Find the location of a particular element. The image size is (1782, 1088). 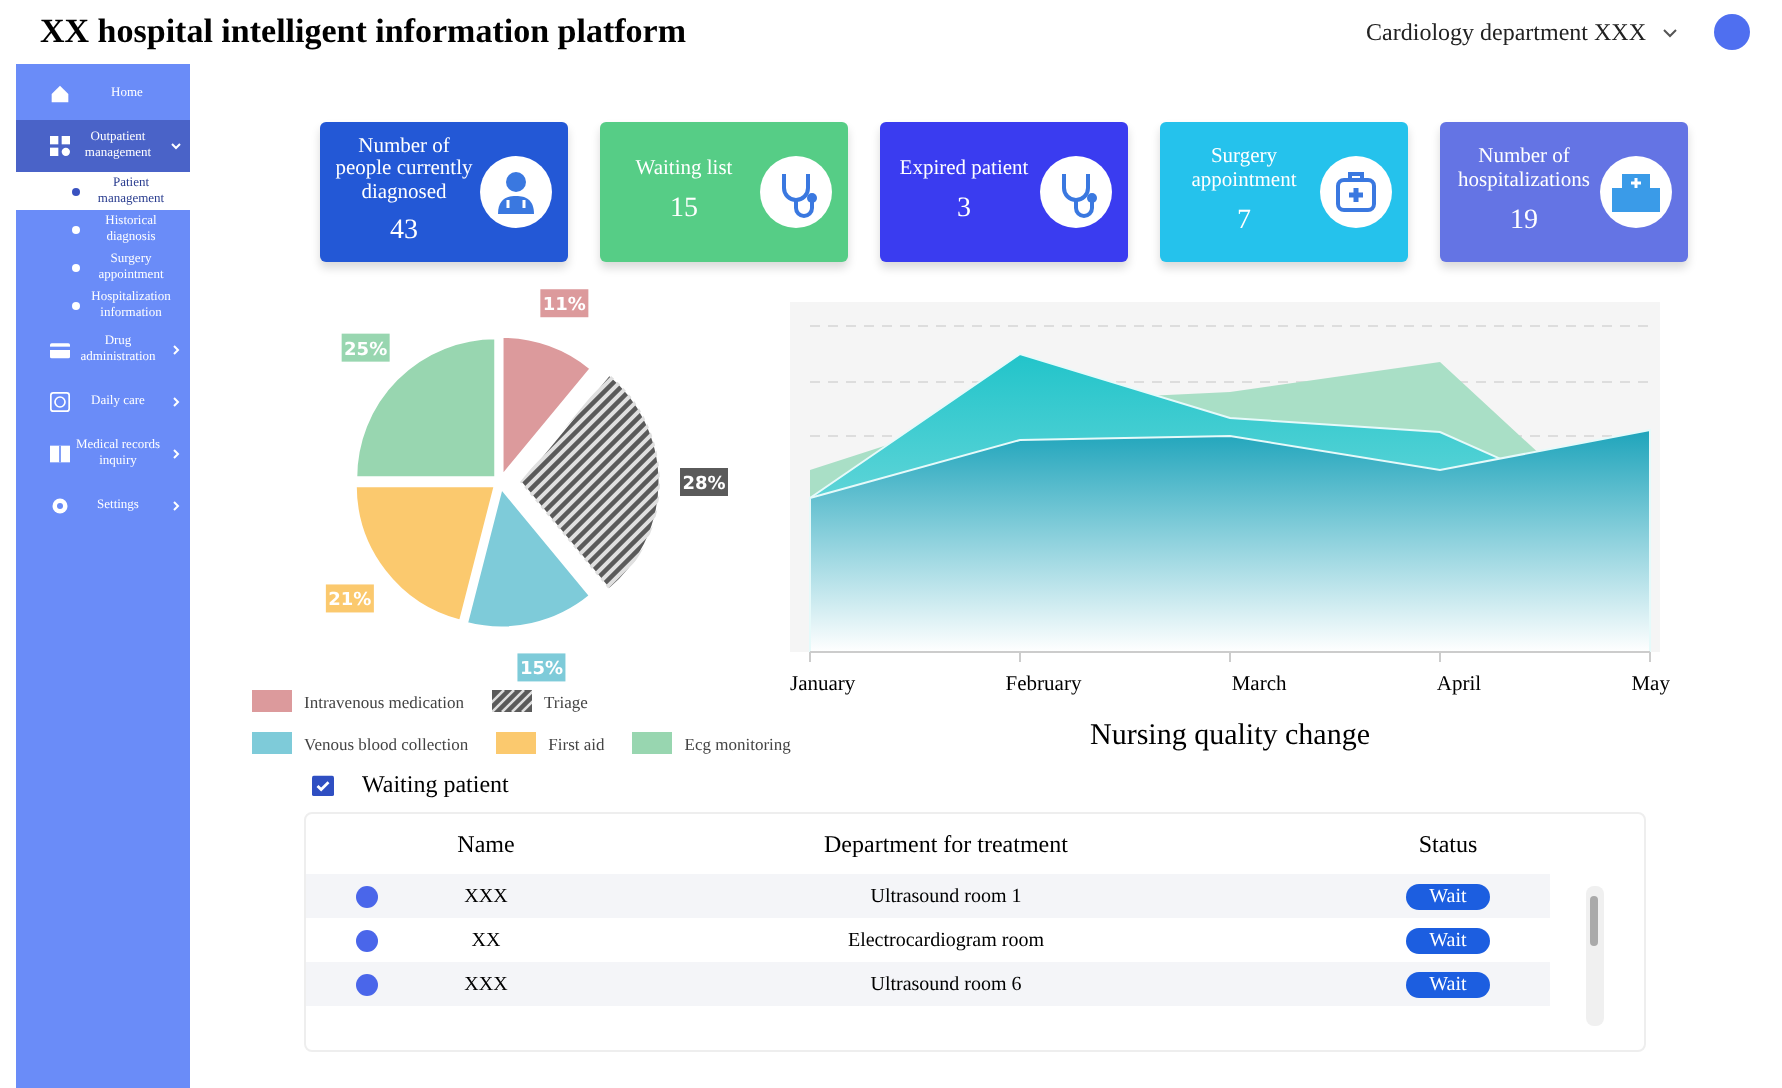

chart-title: Nursing quality change is located at coordinates (1230, 737).